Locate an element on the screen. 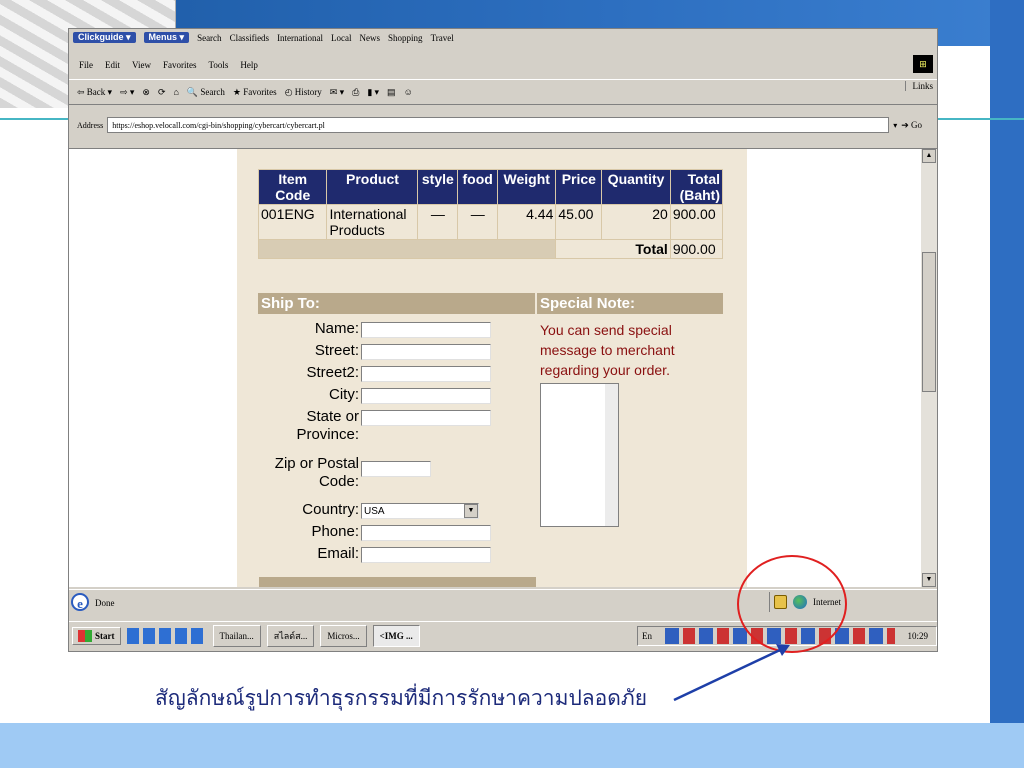 The image size is (1024, 768). col-food: food is located at coordinates (478, 187).